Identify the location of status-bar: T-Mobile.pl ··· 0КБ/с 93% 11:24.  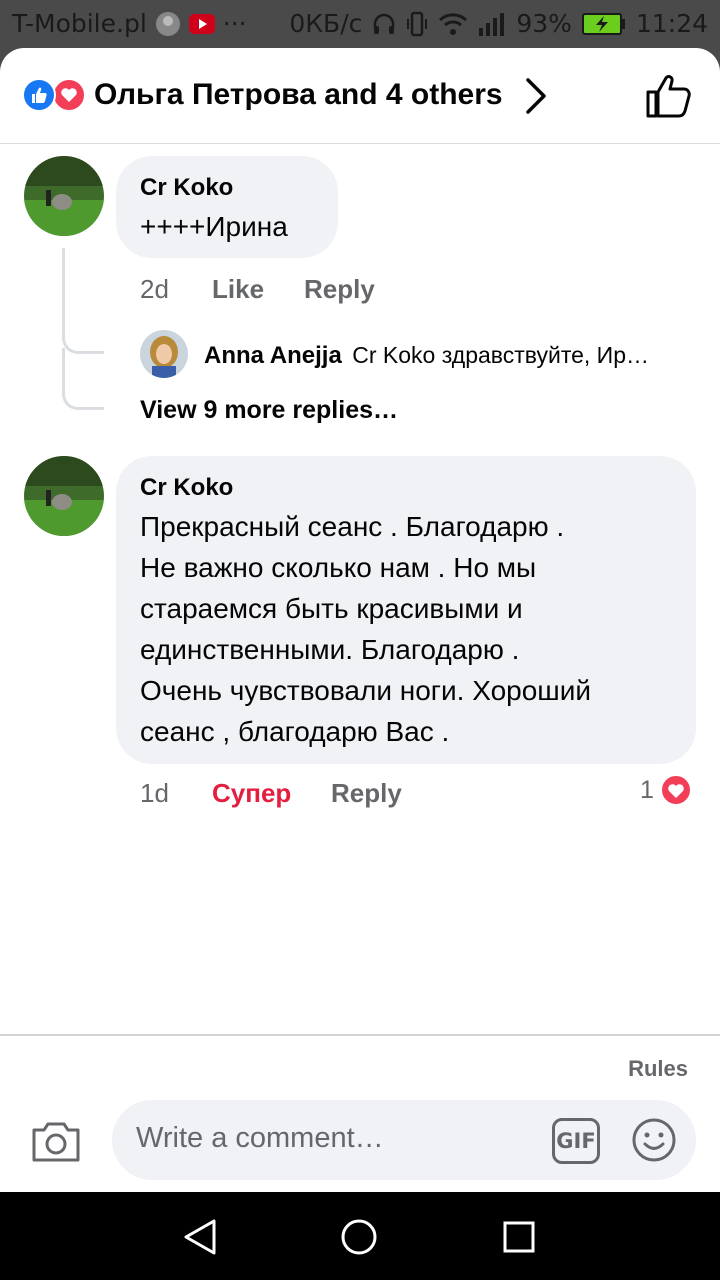
(360, 25).